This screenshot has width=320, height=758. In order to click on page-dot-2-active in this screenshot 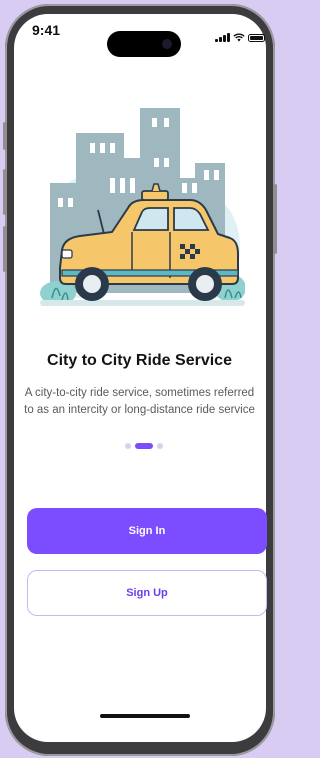, I will do `click(144, 446)`.